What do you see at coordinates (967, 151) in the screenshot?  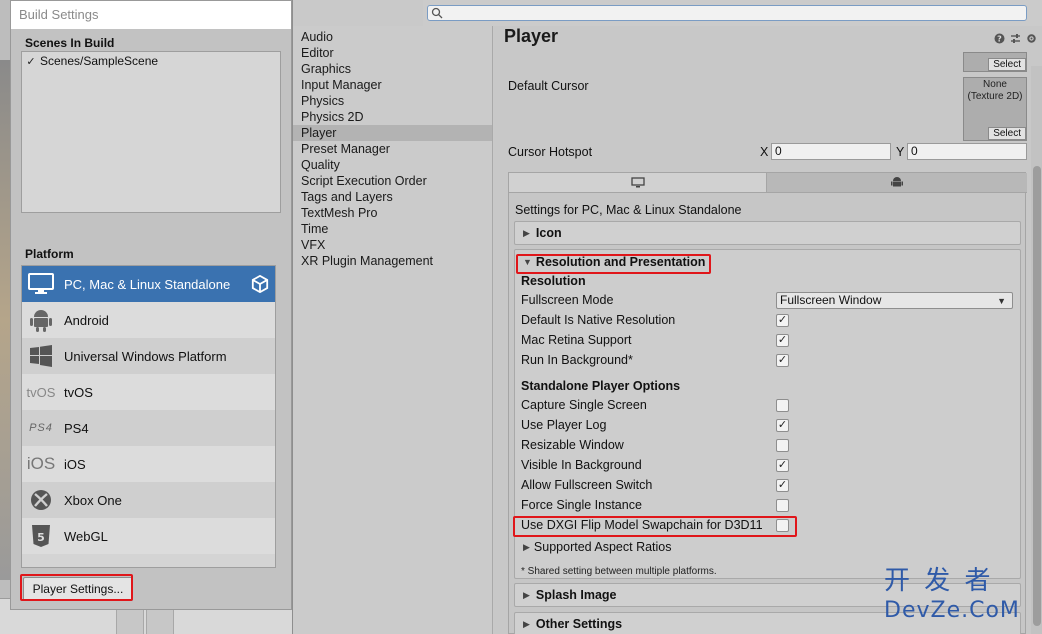 I see `hotspot-y-field: 0` at bounding box center [967, 151].